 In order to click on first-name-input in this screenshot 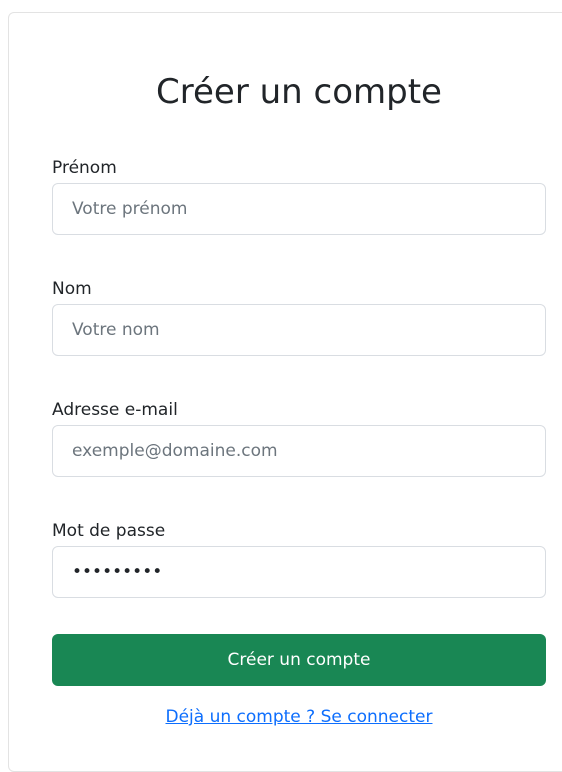, I will do `click(299, 209)`.